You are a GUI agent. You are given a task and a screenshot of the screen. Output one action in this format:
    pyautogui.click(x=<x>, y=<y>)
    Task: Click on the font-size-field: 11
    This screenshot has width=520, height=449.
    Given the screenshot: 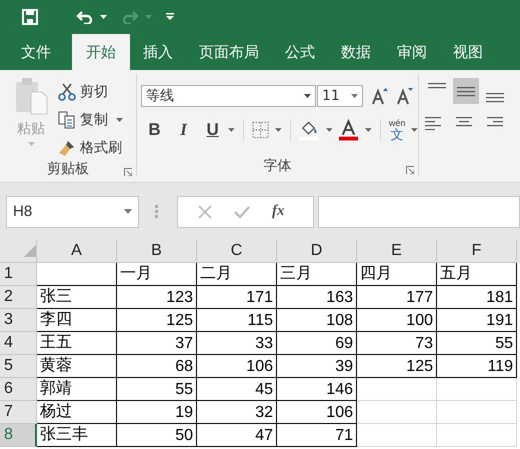 What is the action you would take?
    pyautogui.click(x=340, y=96)
    